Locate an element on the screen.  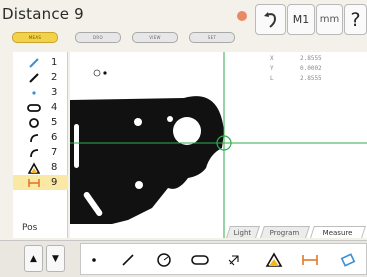
angle-tool-button is located at coordinates (274, 260).